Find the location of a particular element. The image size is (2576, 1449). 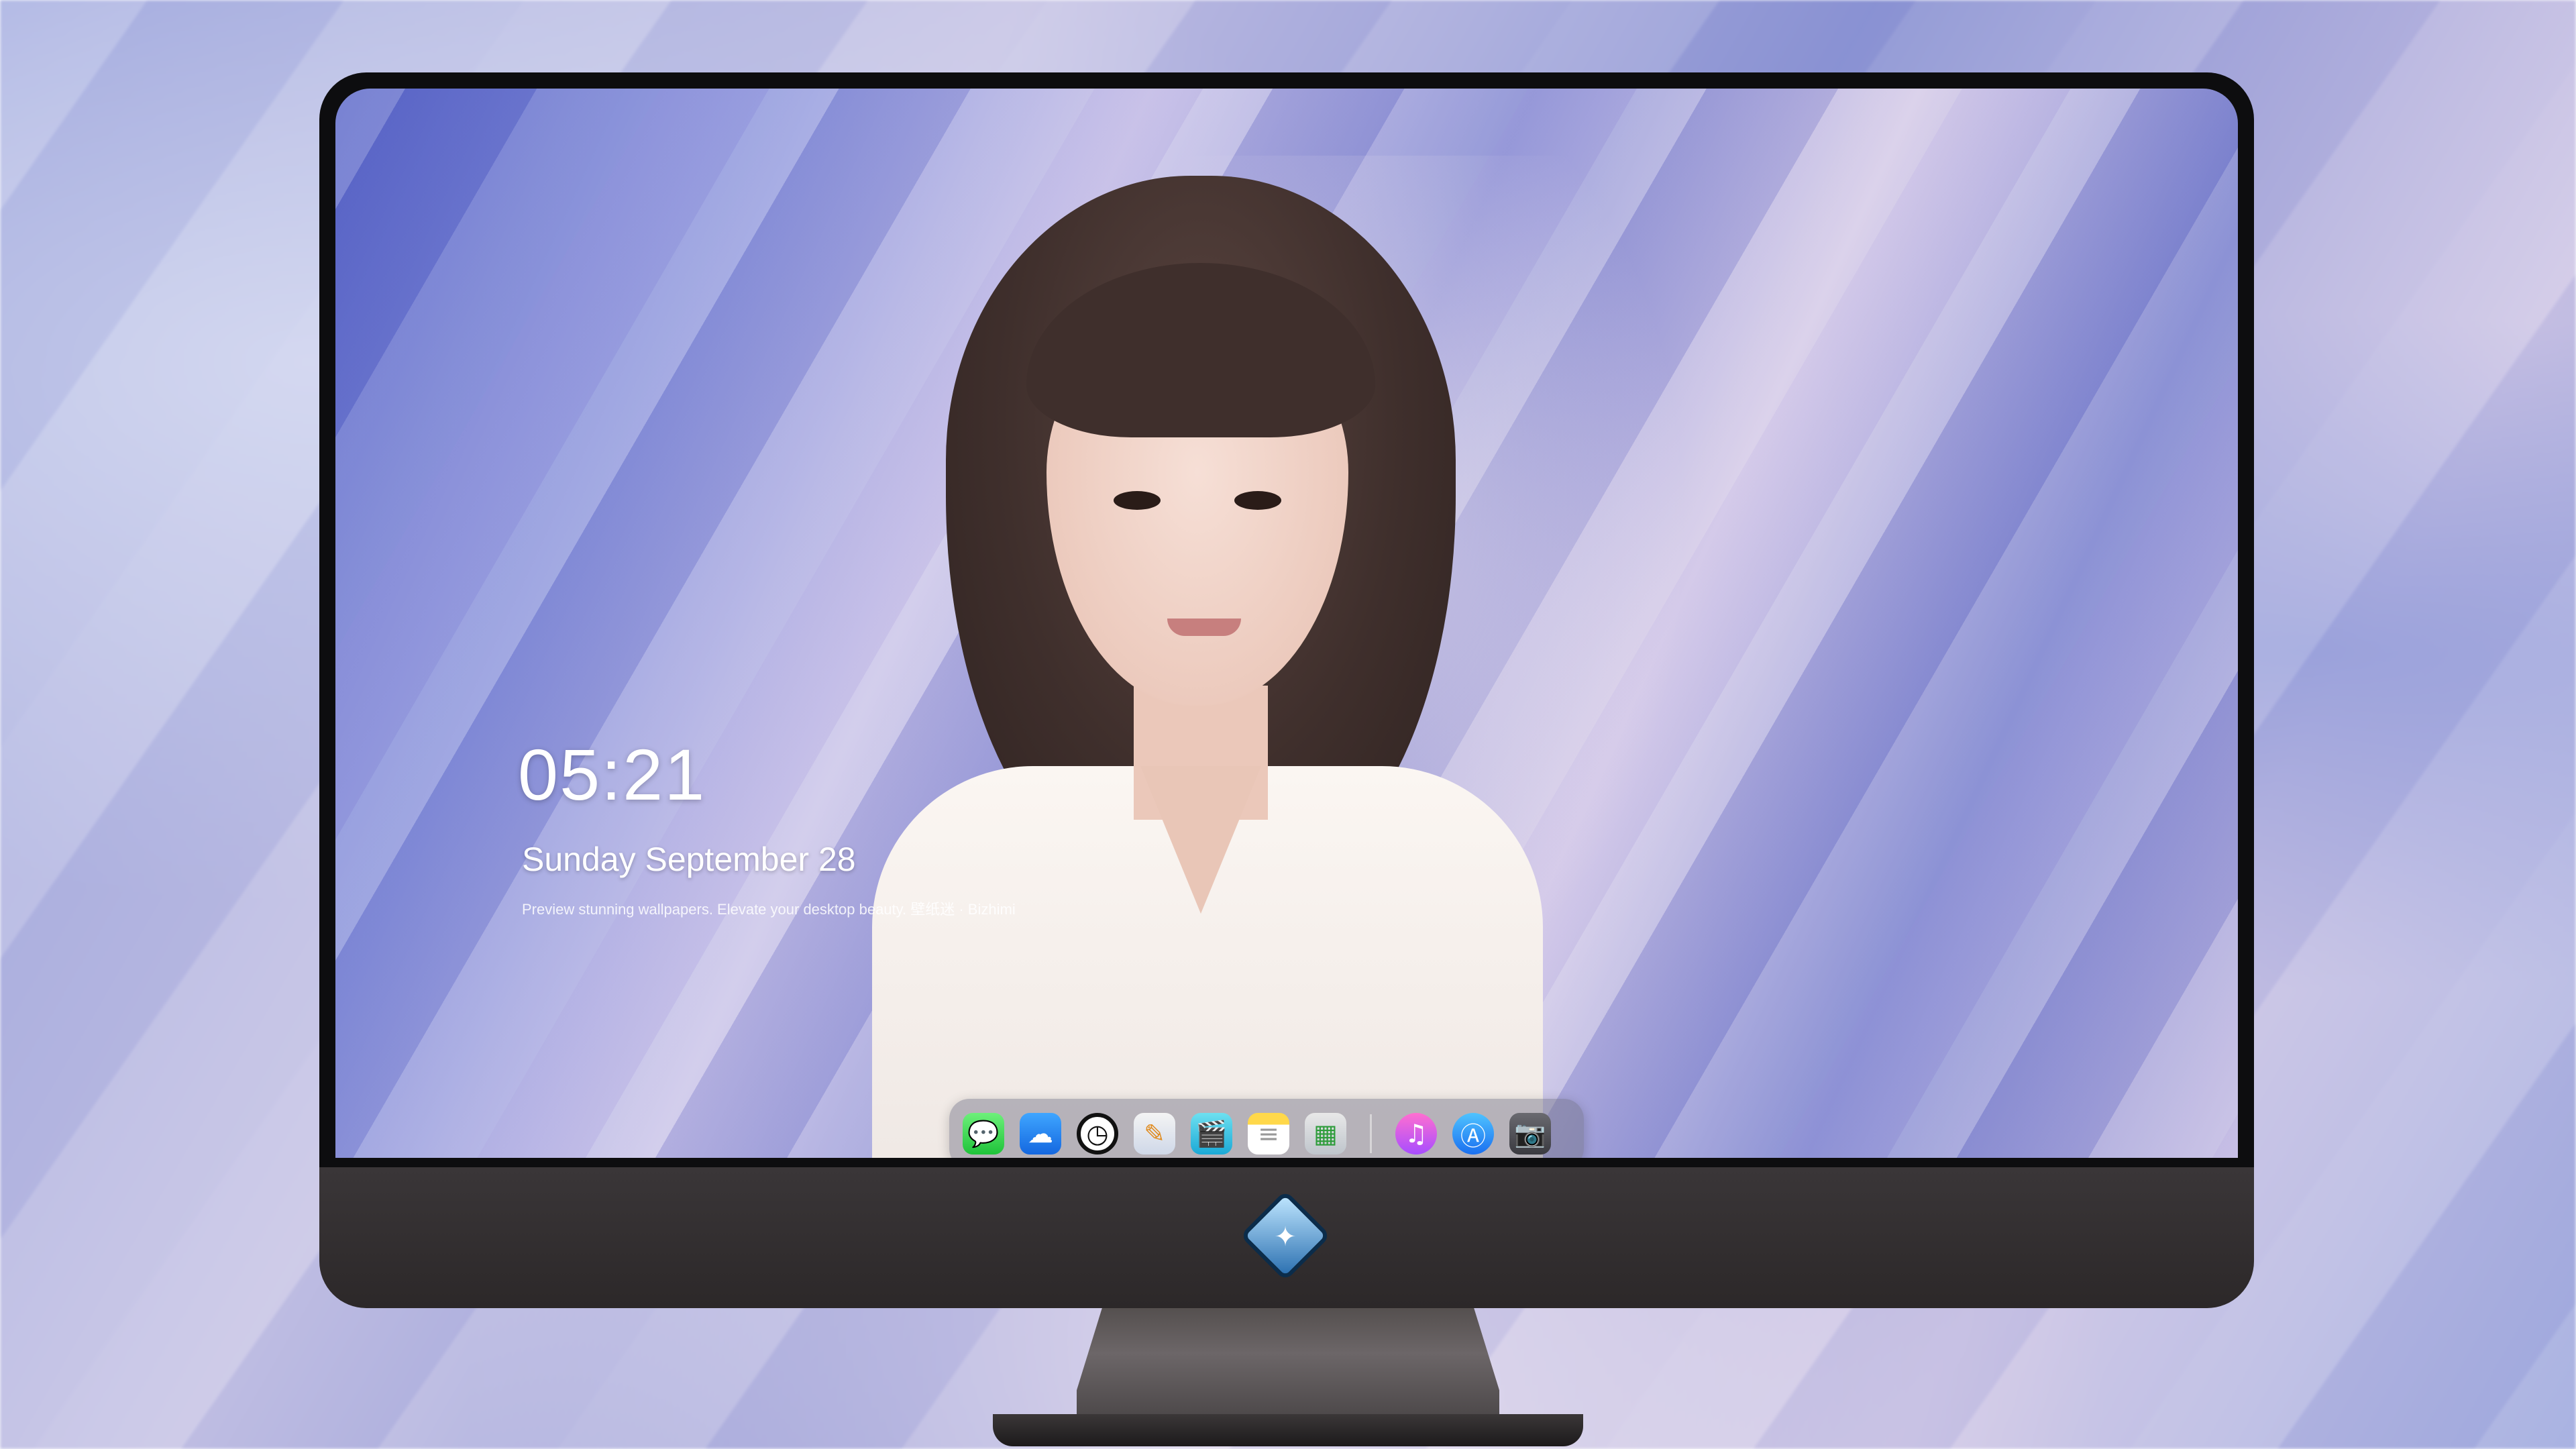

app-store-icon: Ⓐ is located at coordinates (1473, 1134).